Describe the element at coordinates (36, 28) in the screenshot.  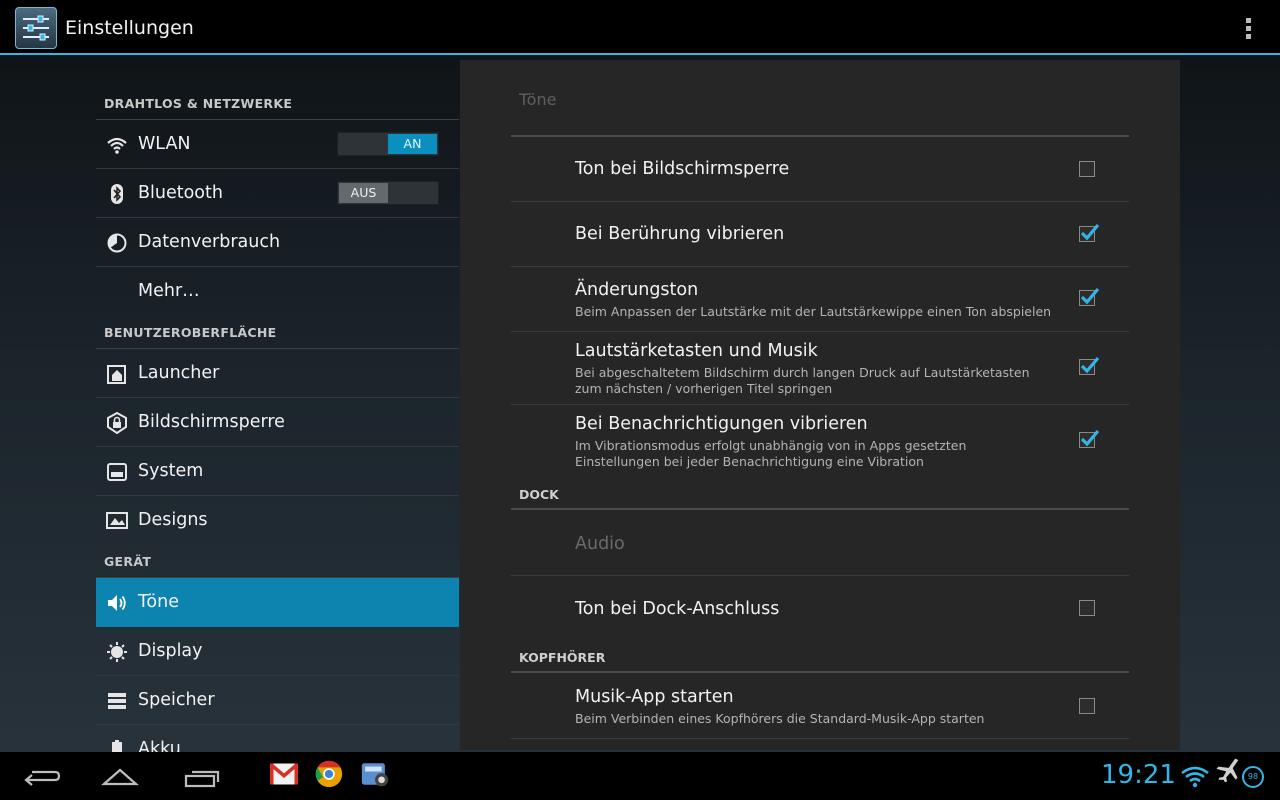
I see `settings-app-icon` at that location.